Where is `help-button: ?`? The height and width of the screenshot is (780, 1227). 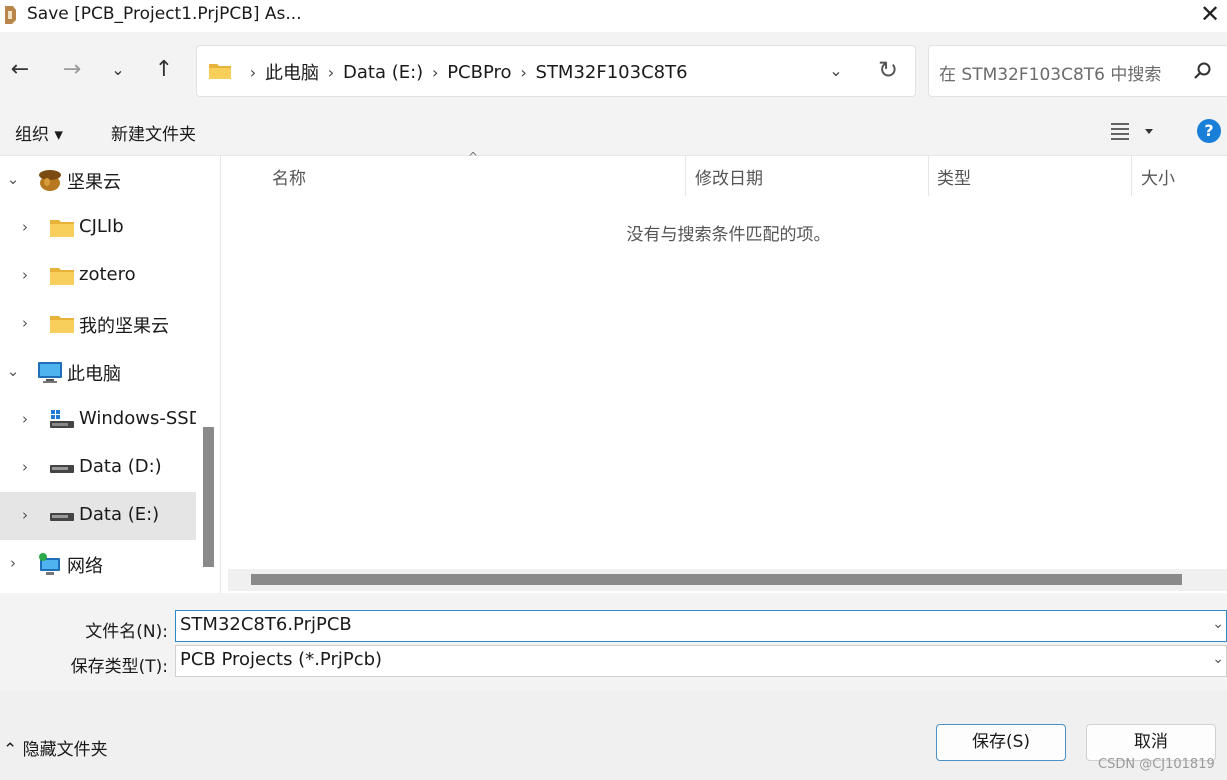 help-button: ? is located at coordinates (1209, 131).